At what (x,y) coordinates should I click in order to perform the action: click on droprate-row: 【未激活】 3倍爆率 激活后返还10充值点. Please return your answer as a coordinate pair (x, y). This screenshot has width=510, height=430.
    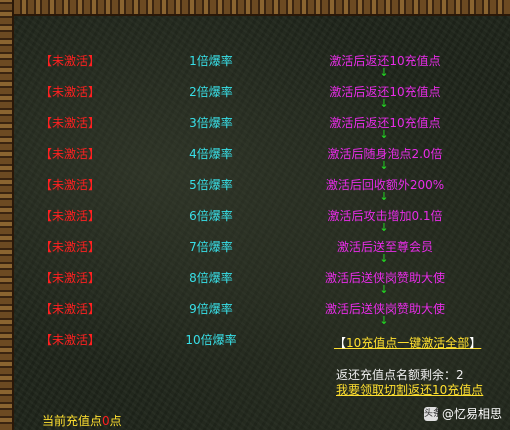
    Looking at the image, I should click on (255, 122).